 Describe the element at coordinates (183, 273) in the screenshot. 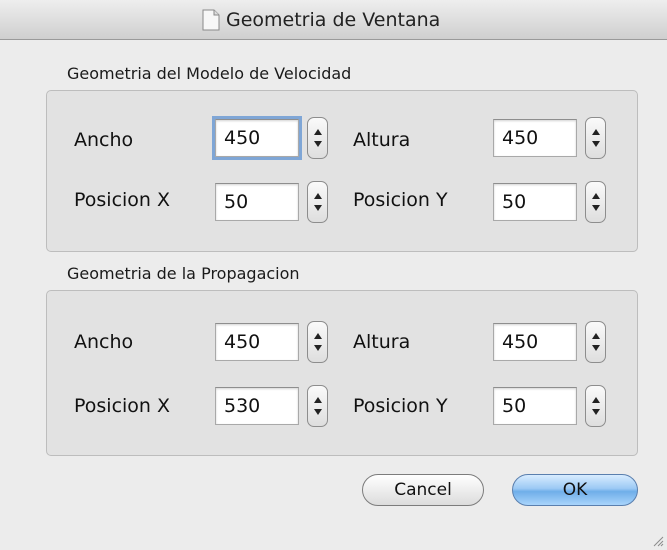

I see `group-title-propagacion: Geometria de la Propagacion` at that location.